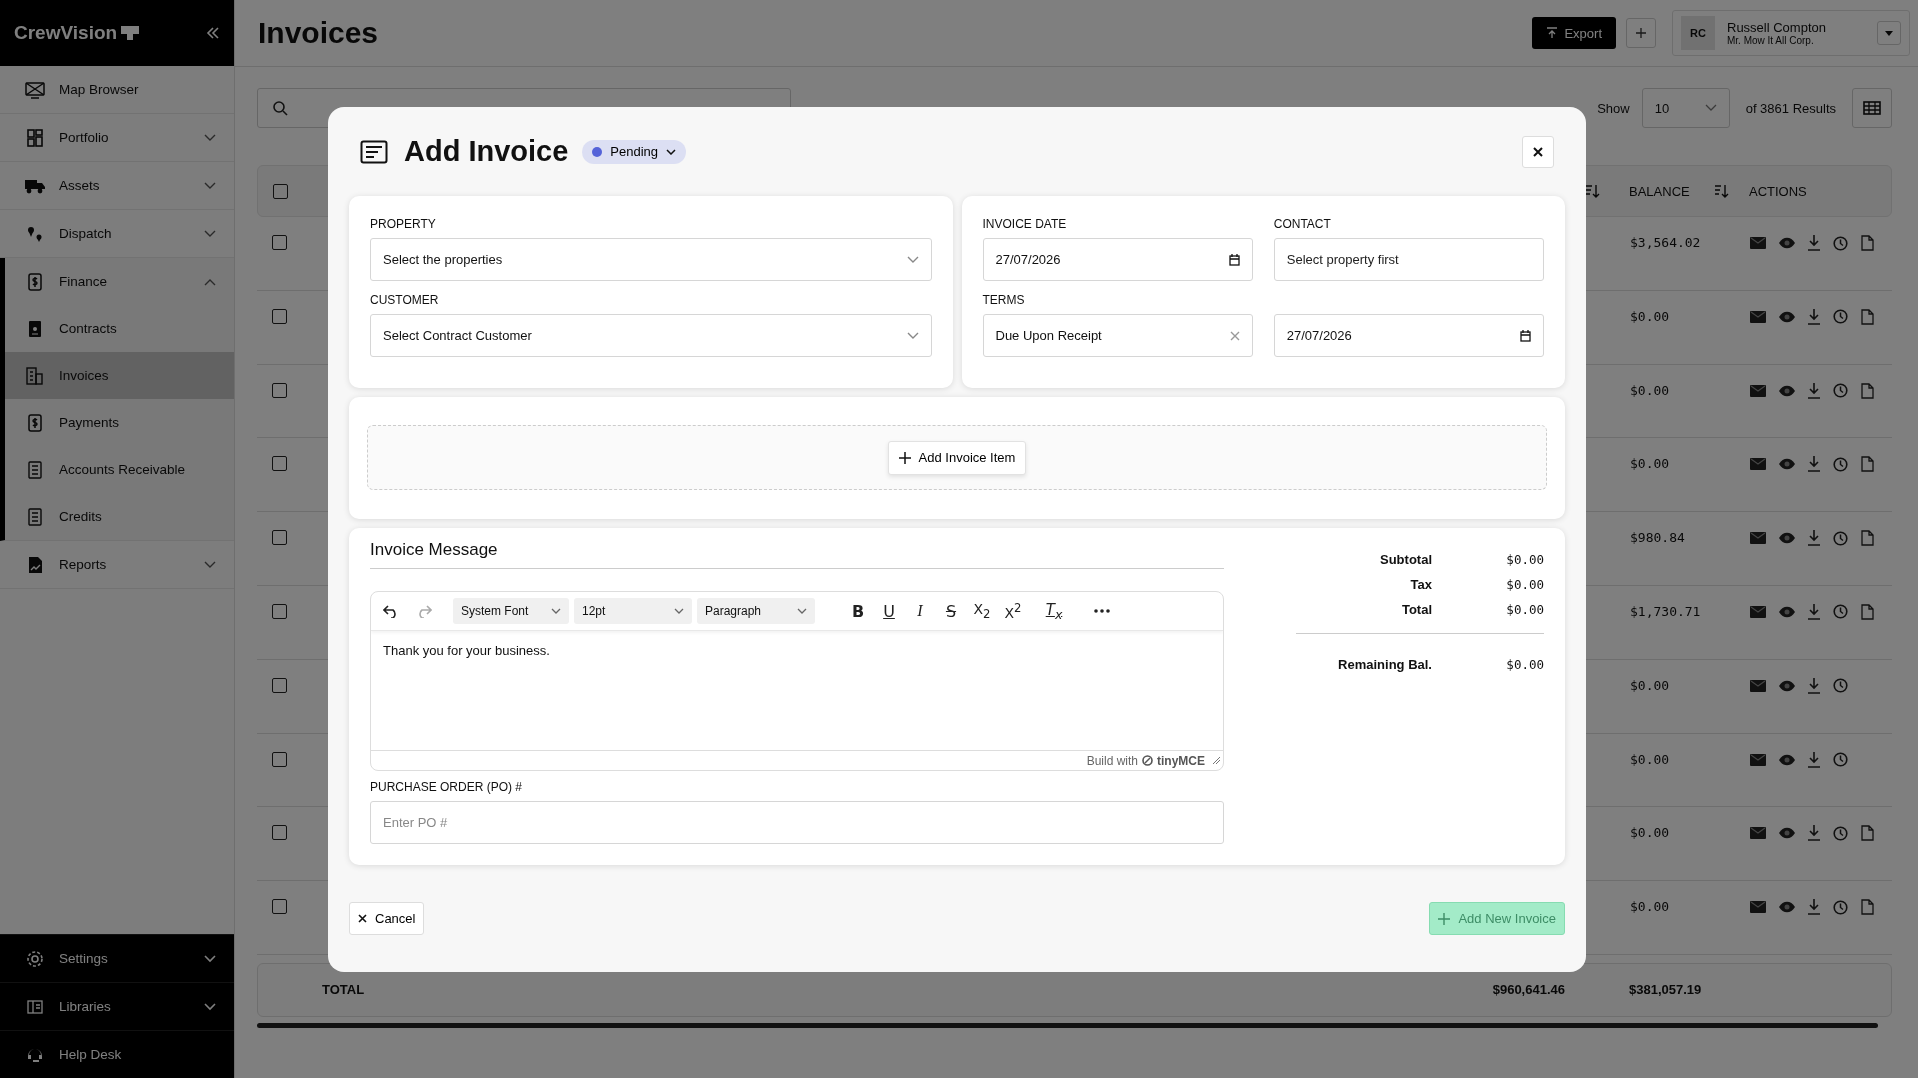 Image resolution: width=1918 pixels, height=1078 pixels. Describe the element at coordinates (1525, 335) in the screenshot. I see `calendar-icon` at that location.